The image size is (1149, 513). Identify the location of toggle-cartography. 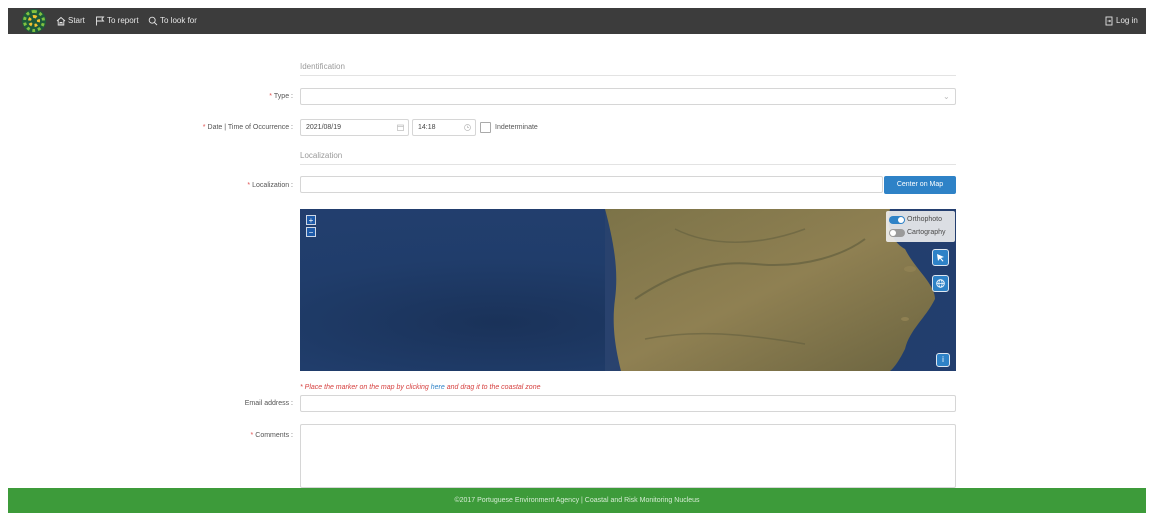
(897, 233).